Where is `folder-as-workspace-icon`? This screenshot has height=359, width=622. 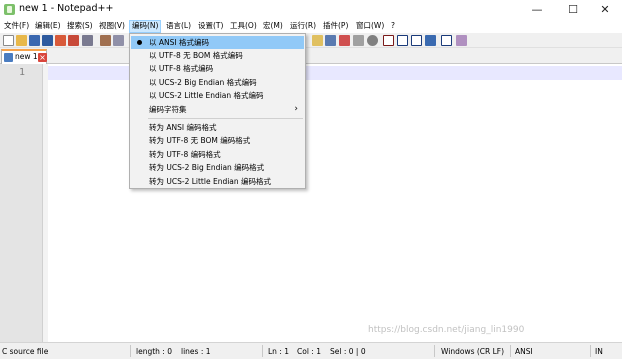
folder-as-workspace-icon is located at coordinates (317, 40).